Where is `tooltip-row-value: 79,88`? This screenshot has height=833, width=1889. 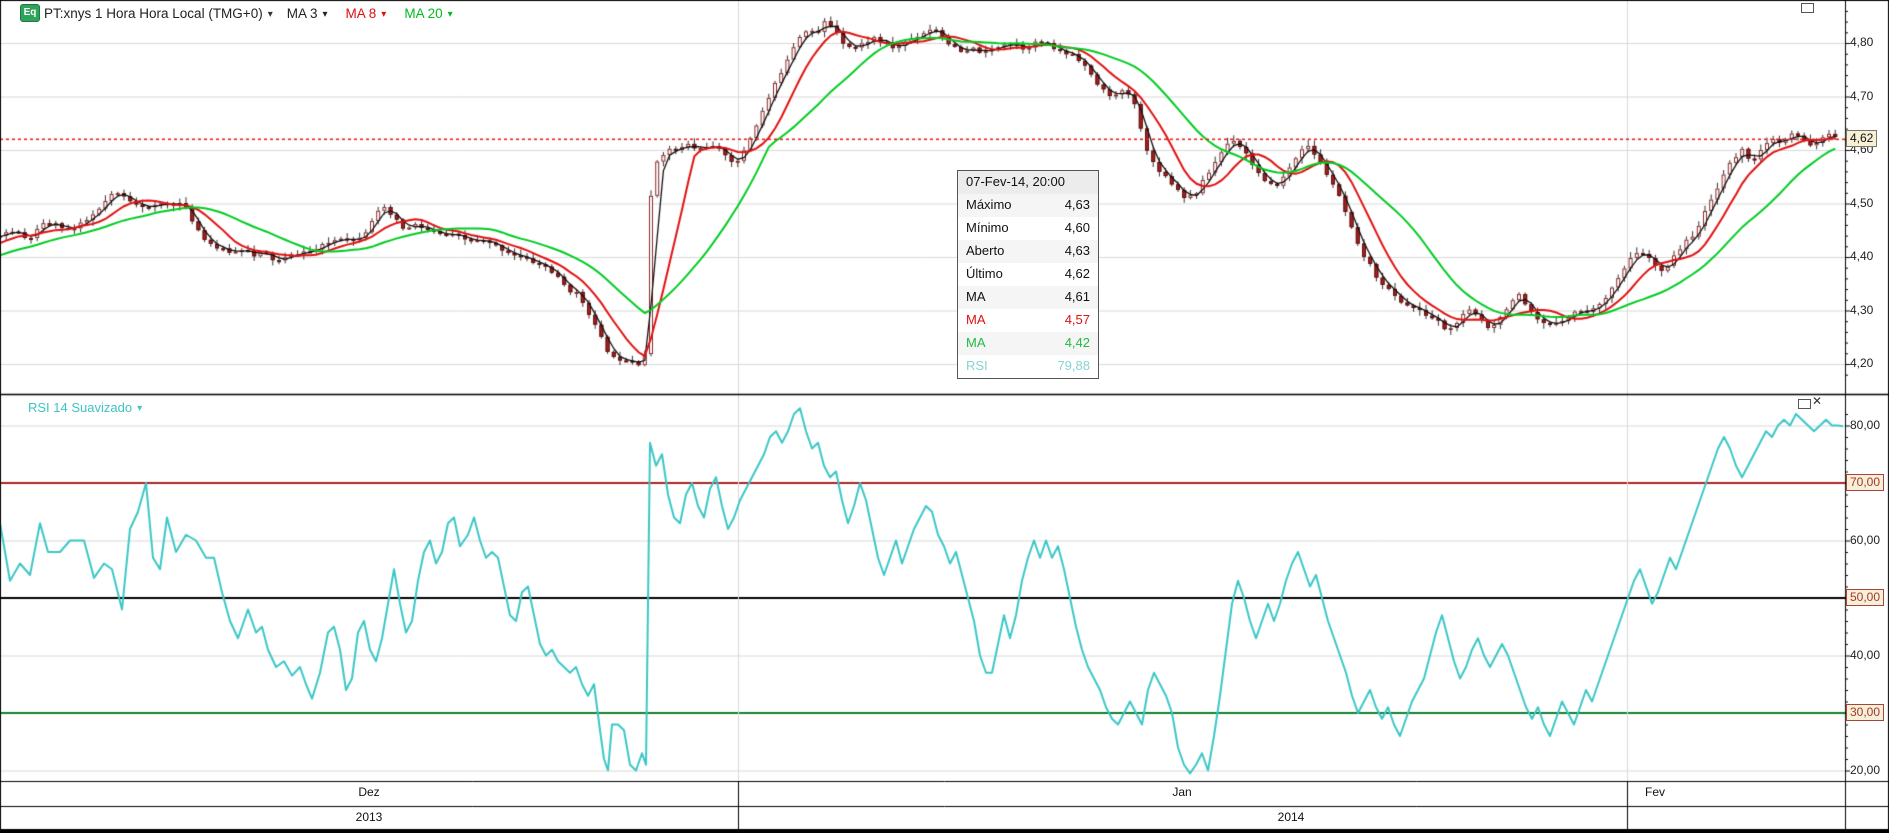
tooltip-row-value: 79,88 is located at coordinates (1073, 365).